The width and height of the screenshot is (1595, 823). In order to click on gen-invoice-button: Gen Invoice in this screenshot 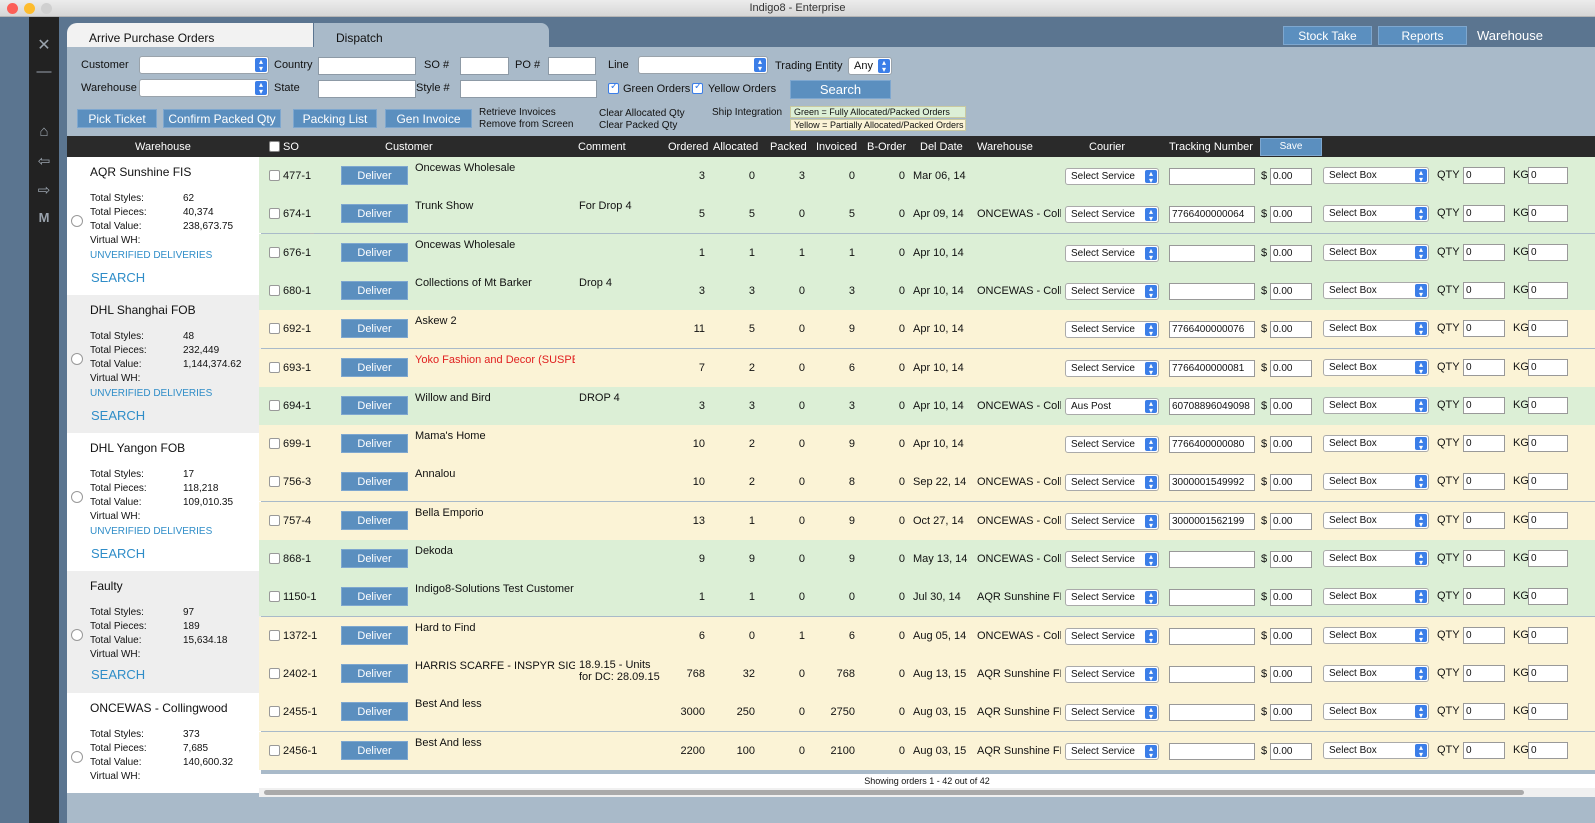, I will do `click(428, 118)`.